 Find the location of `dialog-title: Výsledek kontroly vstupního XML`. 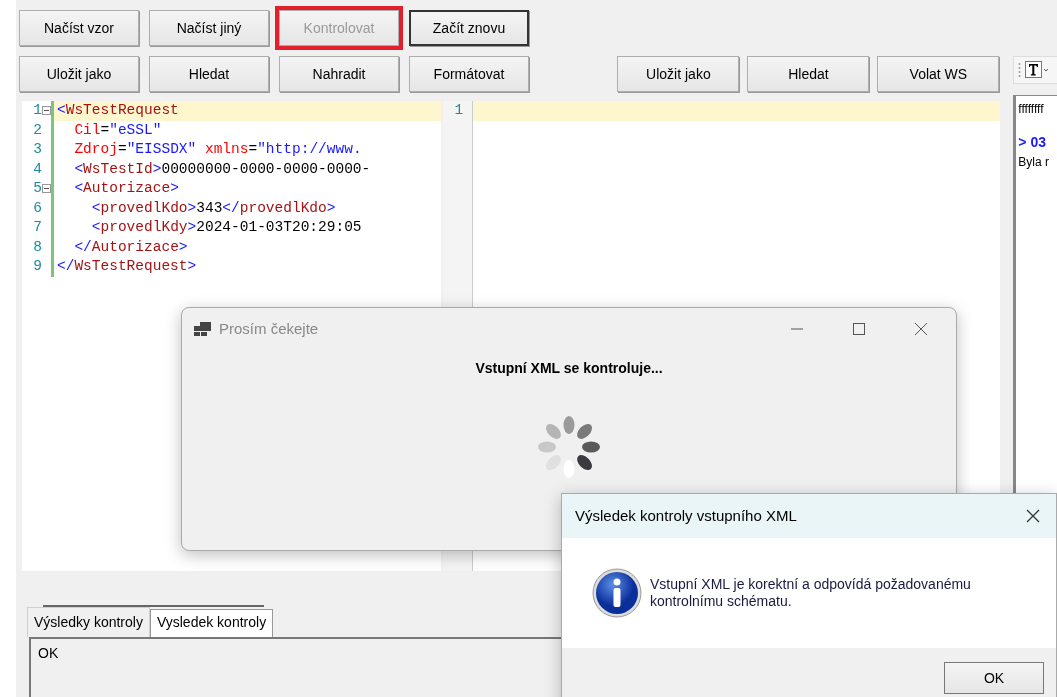

dialog-title: Výsledek kontroly vstupního XML is located at coordinates (686, 515).